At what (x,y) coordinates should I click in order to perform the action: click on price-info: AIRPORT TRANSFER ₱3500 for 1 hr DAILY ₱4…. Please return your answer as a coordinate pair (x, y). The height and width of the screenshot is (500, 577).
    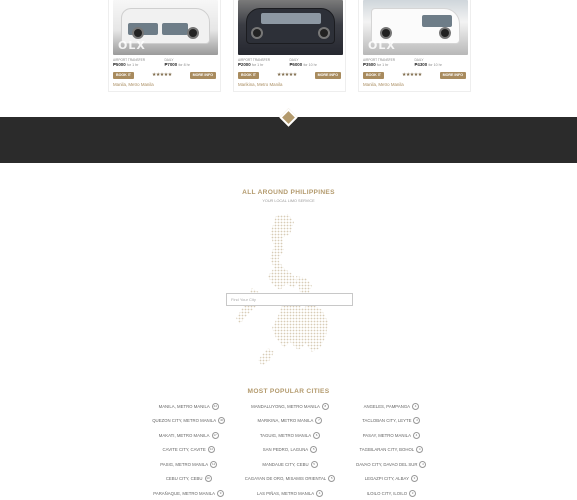
    Looking at the image, I should click on (414, 63).